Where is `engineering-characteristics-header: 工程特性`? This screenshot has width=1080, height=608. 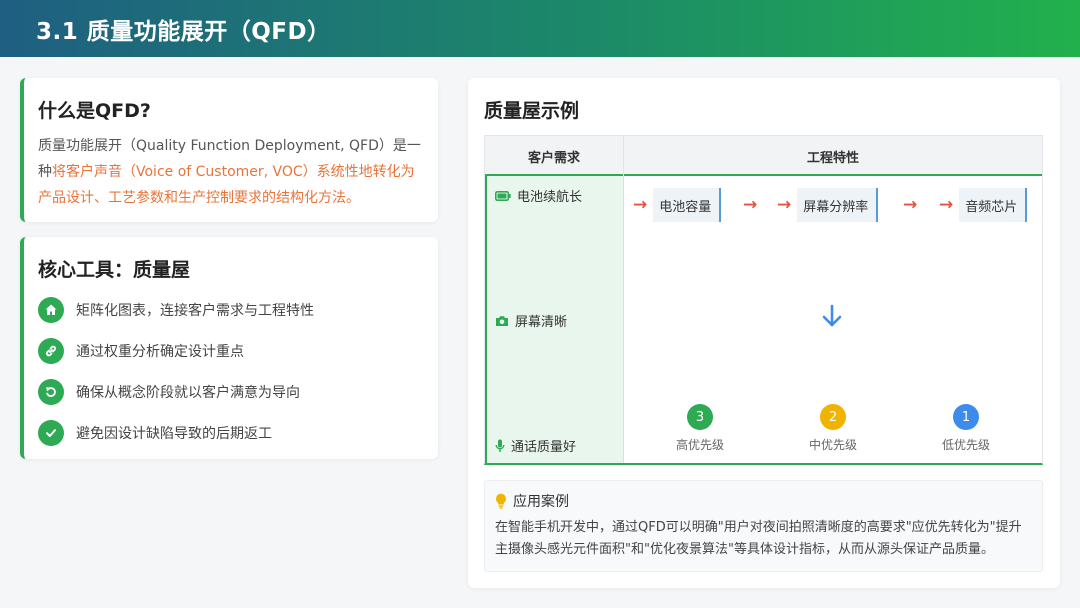
engineering-characteristics-header: 工程特性 is located at coordinates (832, 158).